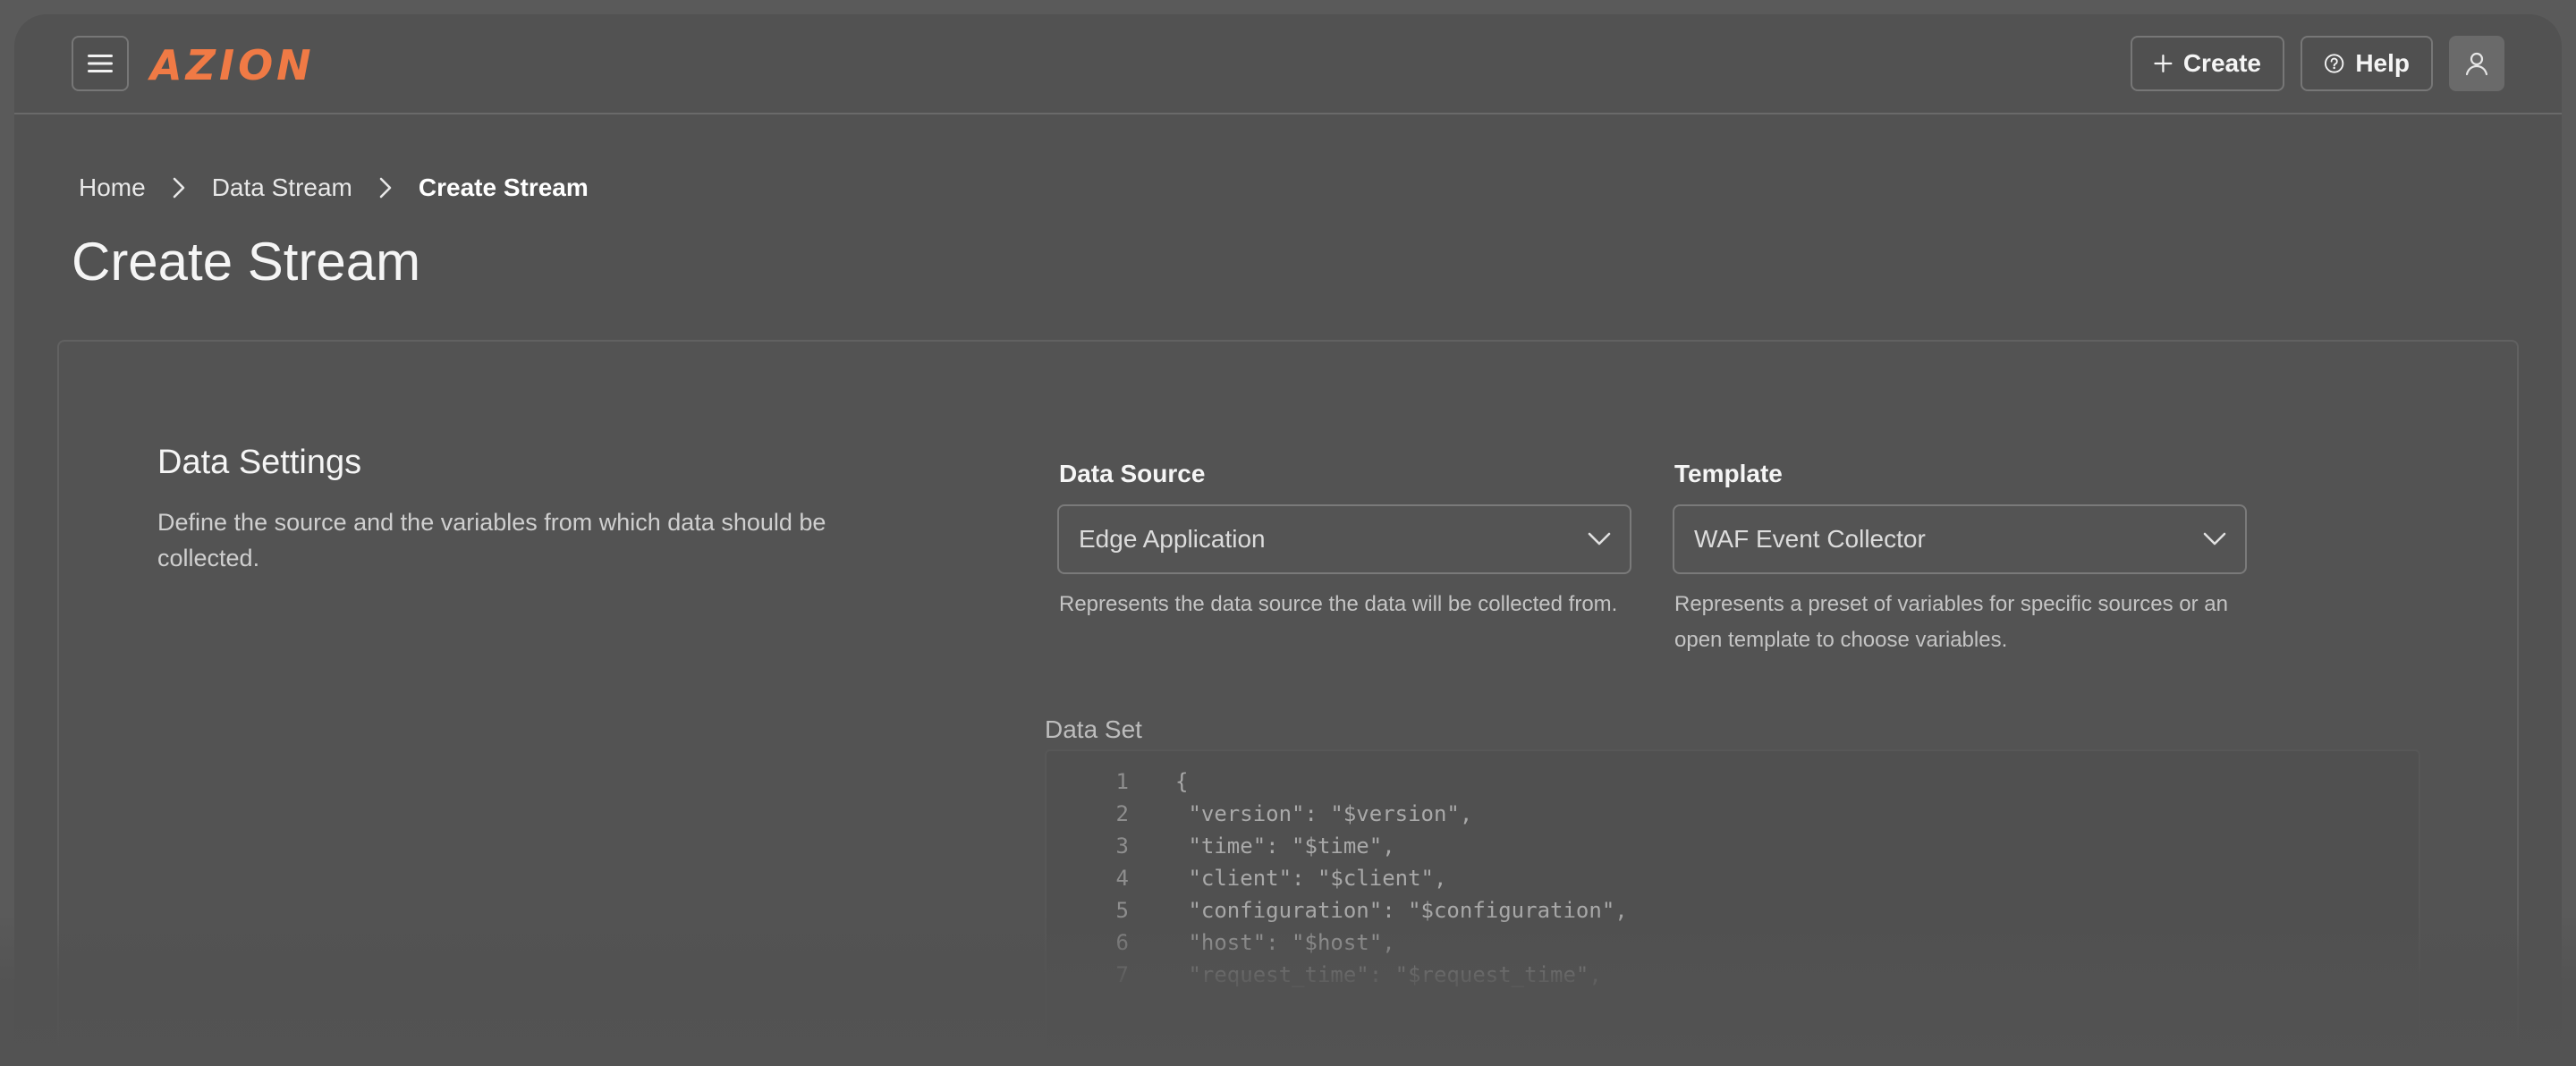 This screenshot has width=2576, height=1066. Describe the element at coordinates (1122, 813) in the screenshot. I see `line-number: 2` at that location.